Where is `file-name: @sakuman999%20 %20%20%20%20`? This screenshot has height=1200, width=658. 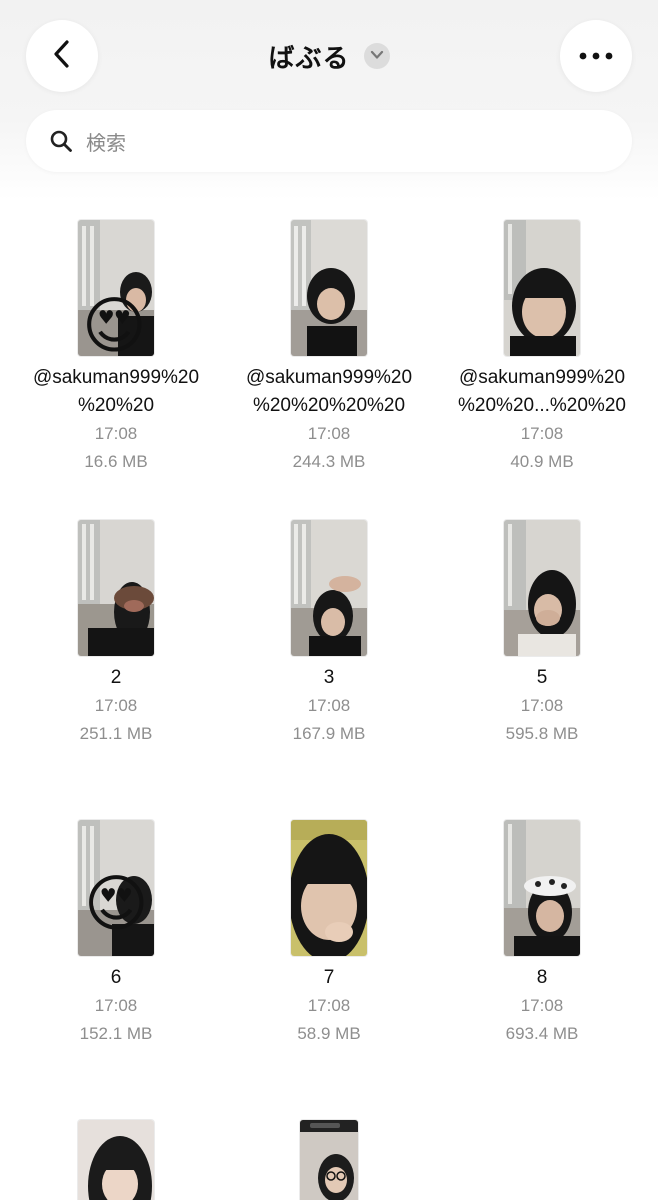 file-name: @sakuman999%20 %20%20%20%20 is located at coordinates (329, 391).